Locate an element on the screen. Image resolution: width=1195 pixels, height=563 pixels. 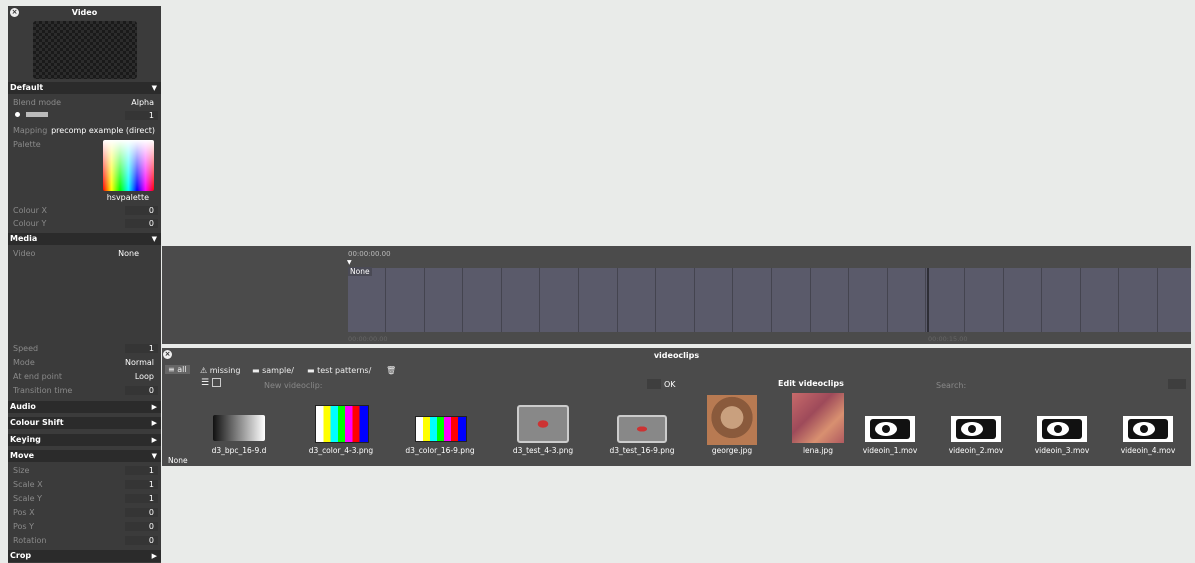
timecode-top: 00:00:00.00 is located at coordinates (369, 254).